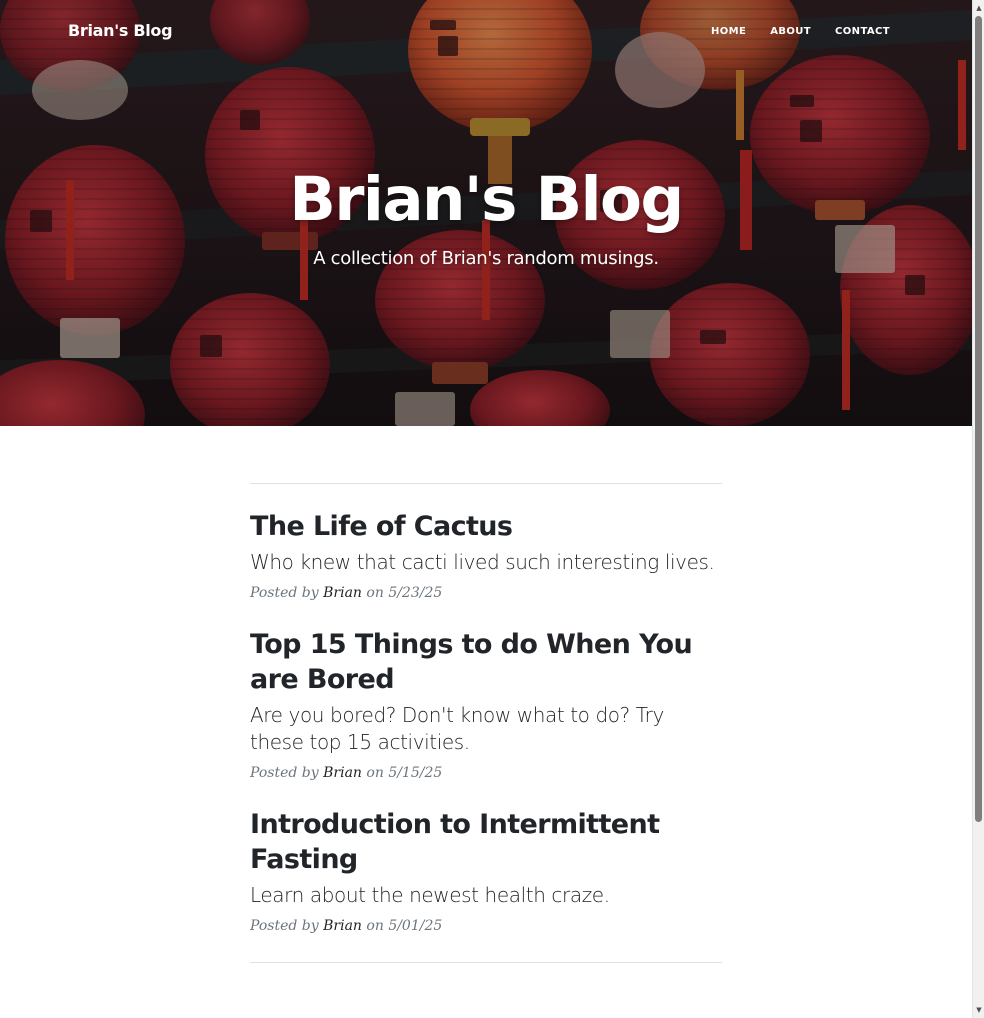  What do you see at coordinates (728, 31) in the screenshot?
I see `nav-home-link: HOME` at bounding box center [728, 31].